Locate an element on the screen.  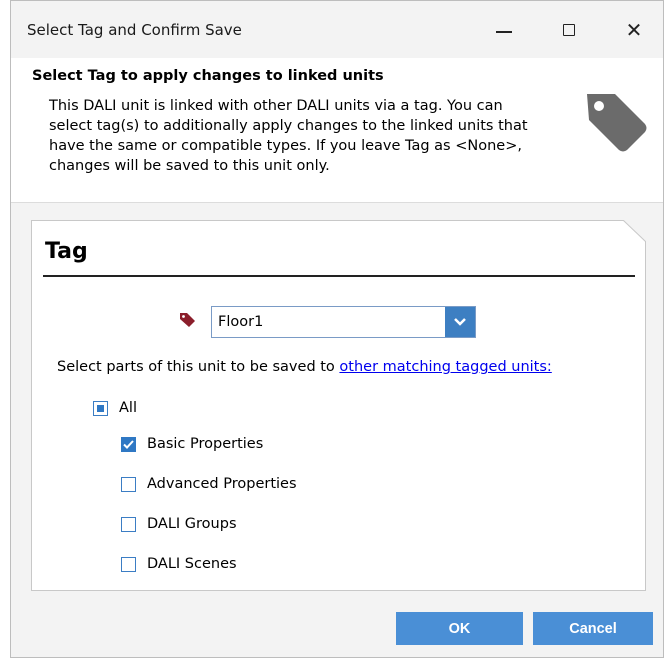
checkbox-all: All is located at coordinates (115, 408).